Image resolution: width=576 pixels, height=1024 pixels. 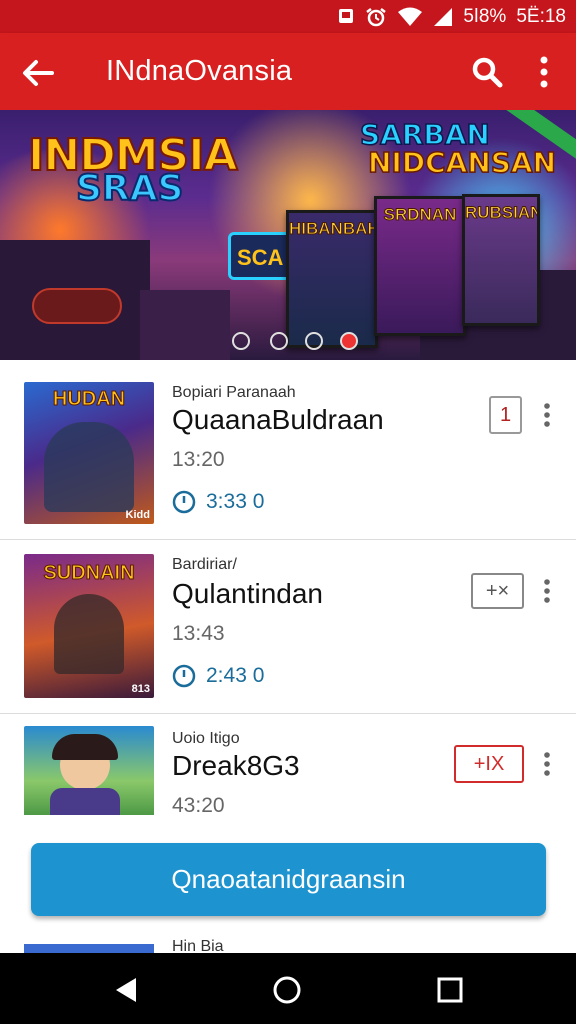 What do you see at coordinates (485, 16) in the screenshot?
I see `battery-percent: 5ǀ8%` at bounding box center [485, 16].